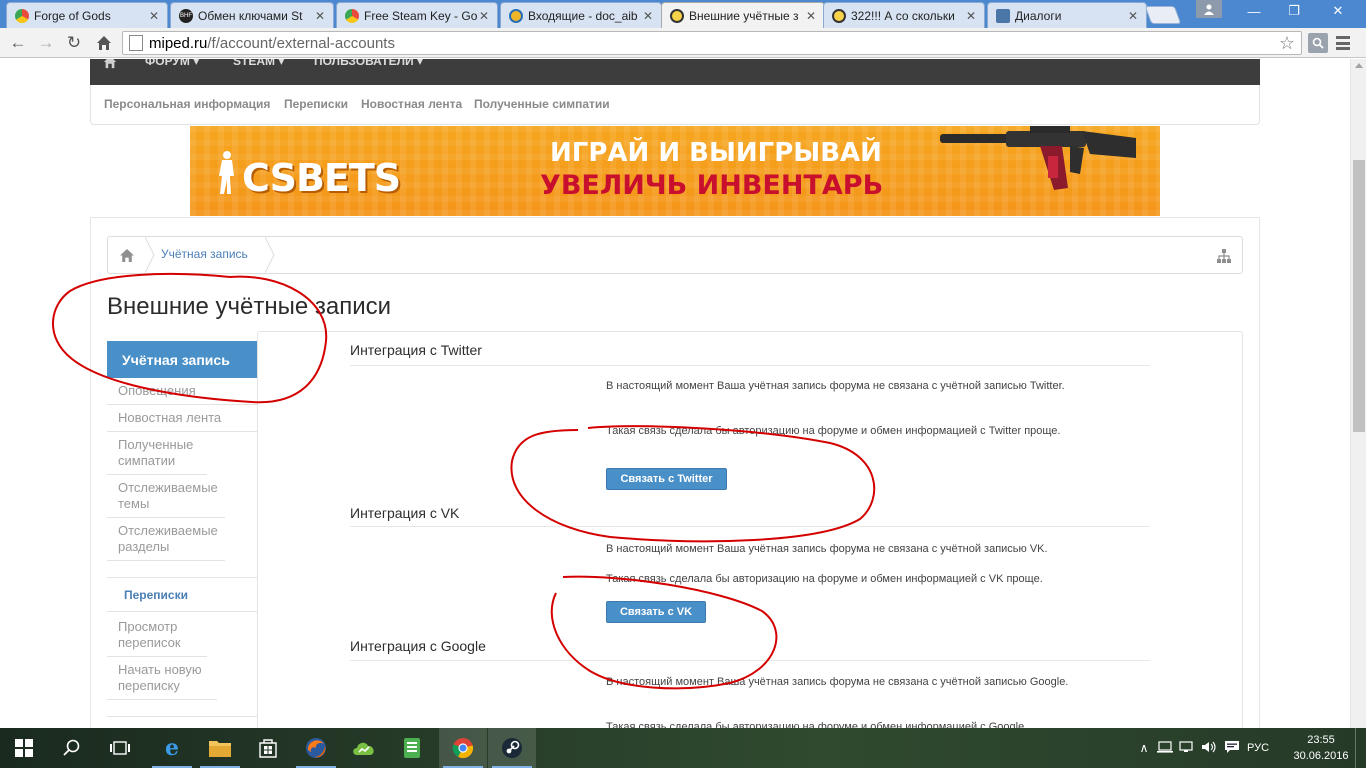 The width and height of the screenshot is (1366, 768). Describe the element at coordinates (1360, 748) in the screenshot. I see `show-desktop-button` at that location.